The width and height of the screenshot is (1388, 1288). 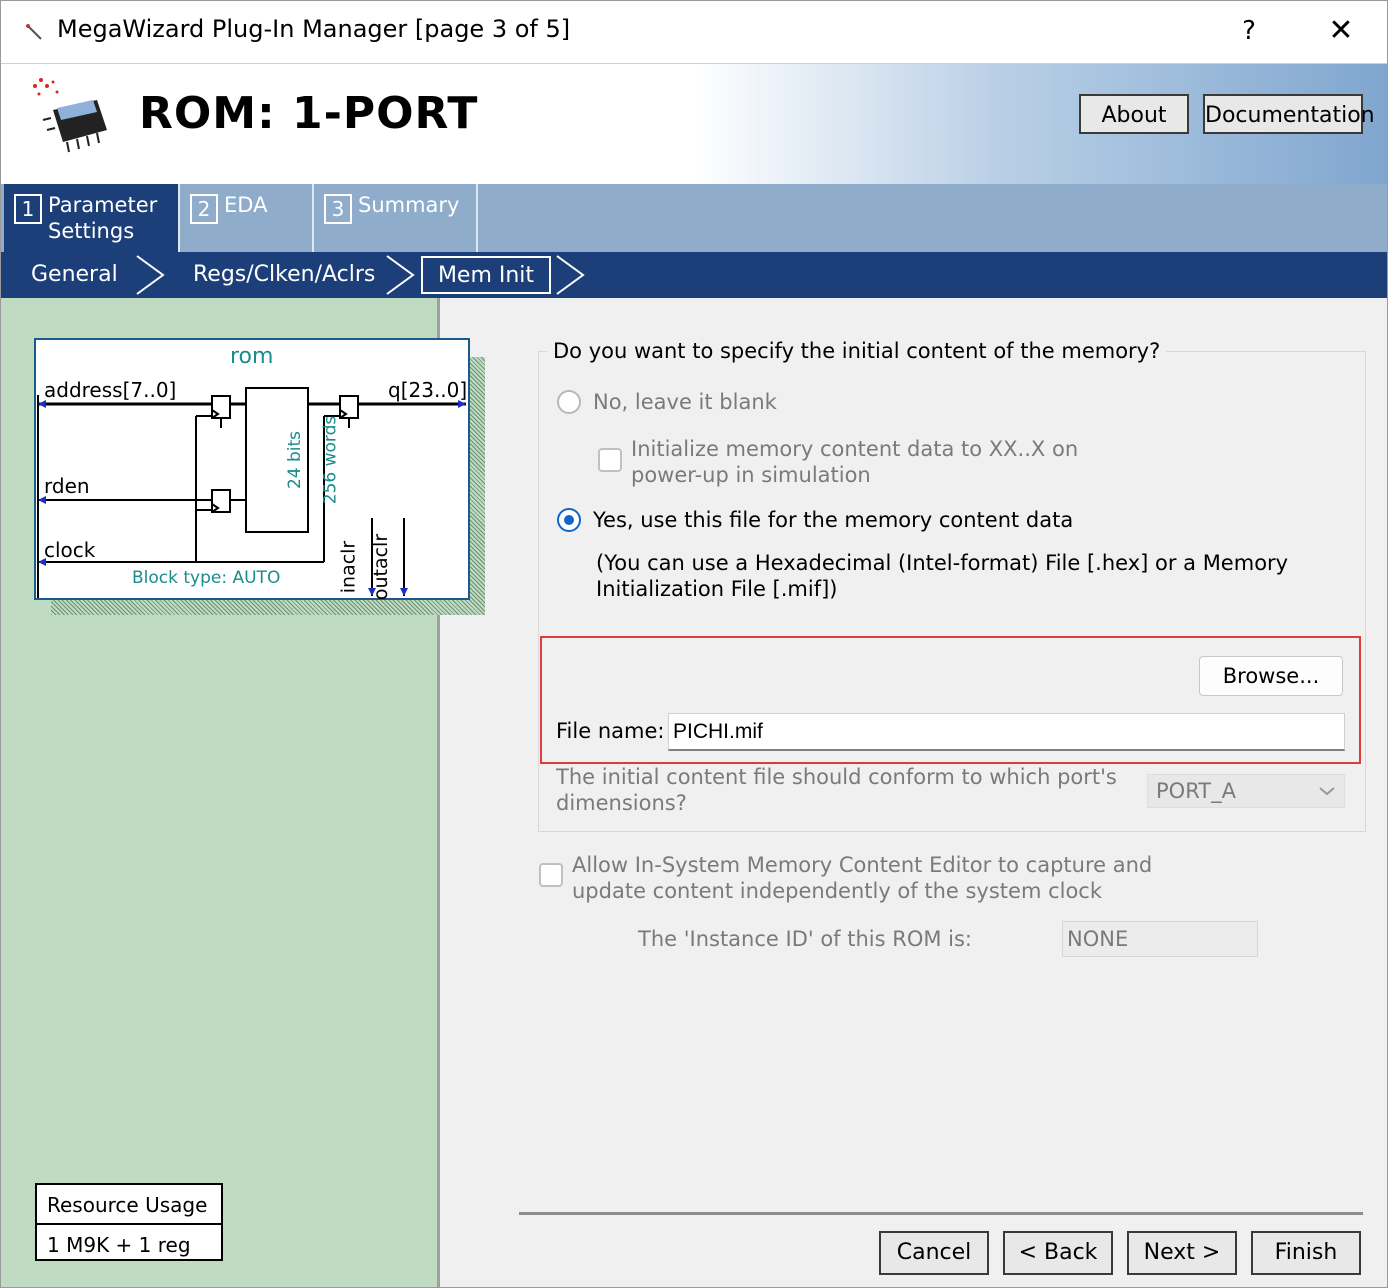 What do you see at coordinates (119, 1245) in the screenshot?
I see `resource-usage-value: 1 M9K + 1 reg` at bounding box center [119, 1245].